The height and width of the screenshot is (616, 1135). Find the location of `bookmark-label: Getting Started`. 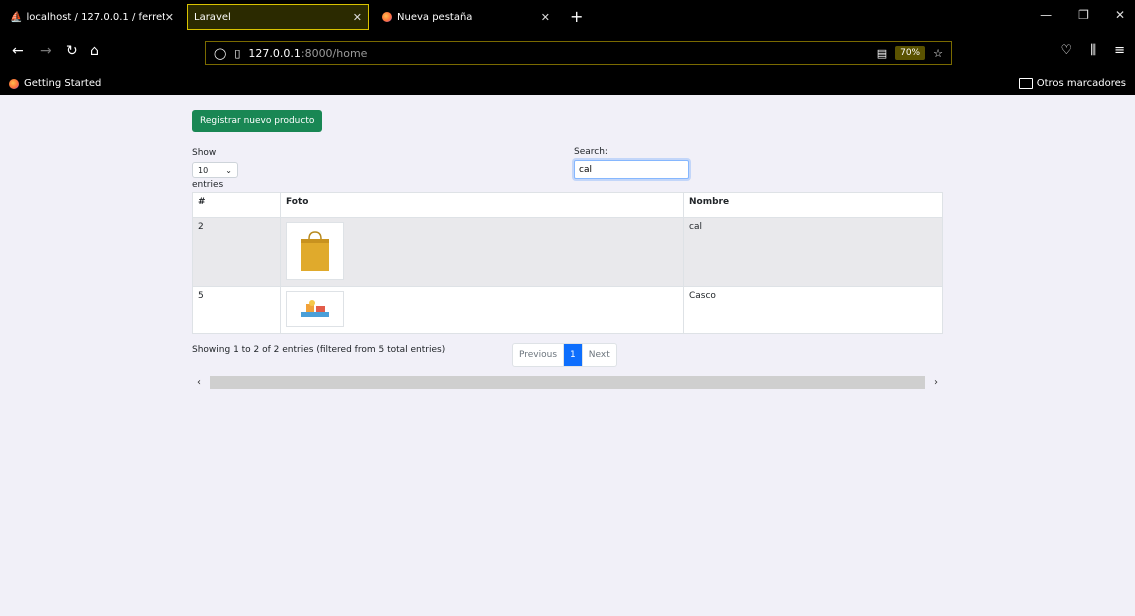

bookmark-label: Getting Started is located at coordinates (63, 83).